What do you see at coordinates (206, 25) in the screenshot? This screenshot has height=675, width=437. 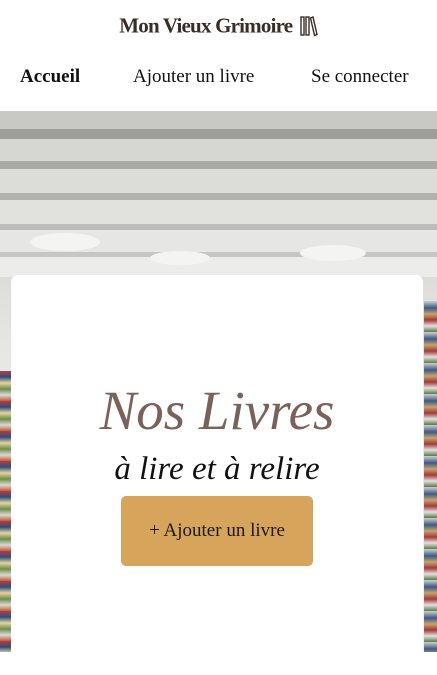 I see `brand-name: Mon Vieux Grimoire` at bounding box center [206, 25].